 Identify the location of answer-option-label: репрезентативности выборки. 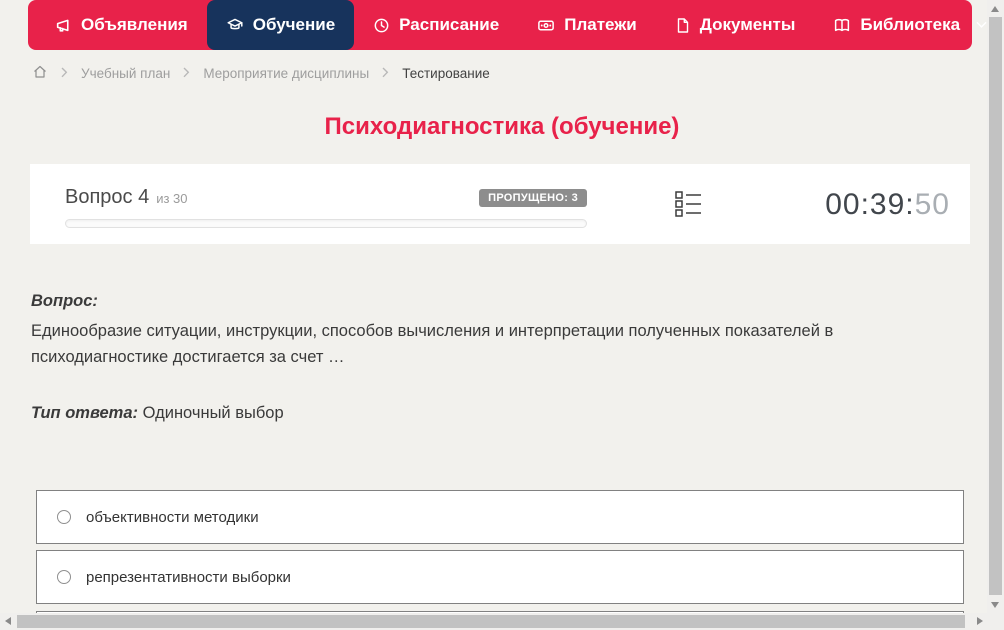
(188, 577).